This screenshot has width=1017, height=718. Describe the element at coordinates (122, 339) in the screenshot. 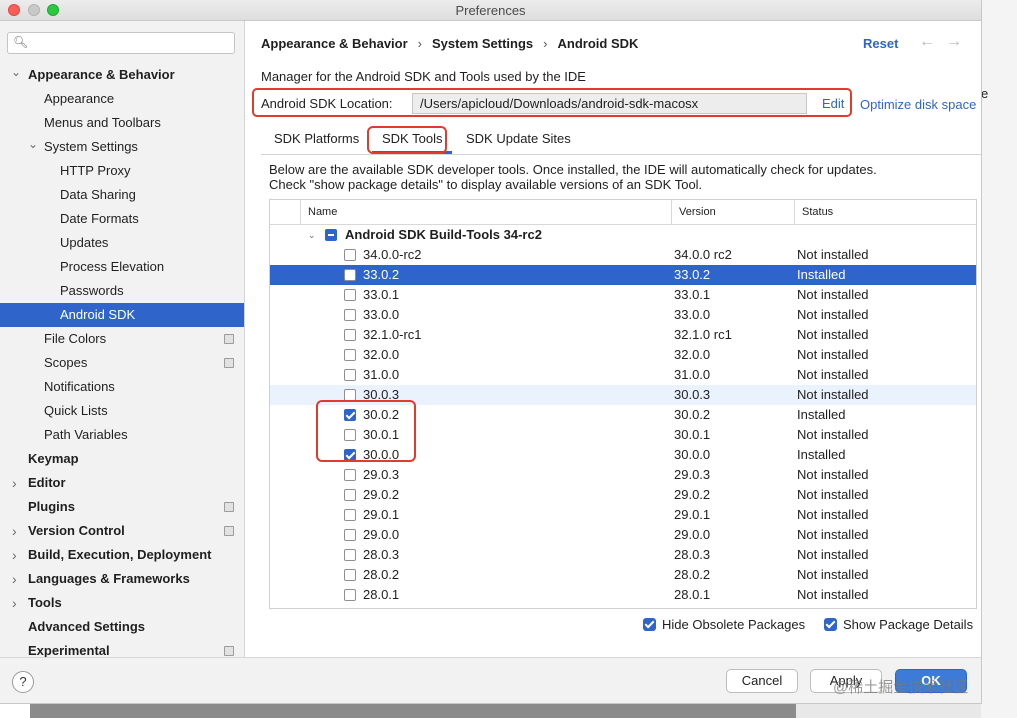

I see `sidebar-item: File Colors` at that location.